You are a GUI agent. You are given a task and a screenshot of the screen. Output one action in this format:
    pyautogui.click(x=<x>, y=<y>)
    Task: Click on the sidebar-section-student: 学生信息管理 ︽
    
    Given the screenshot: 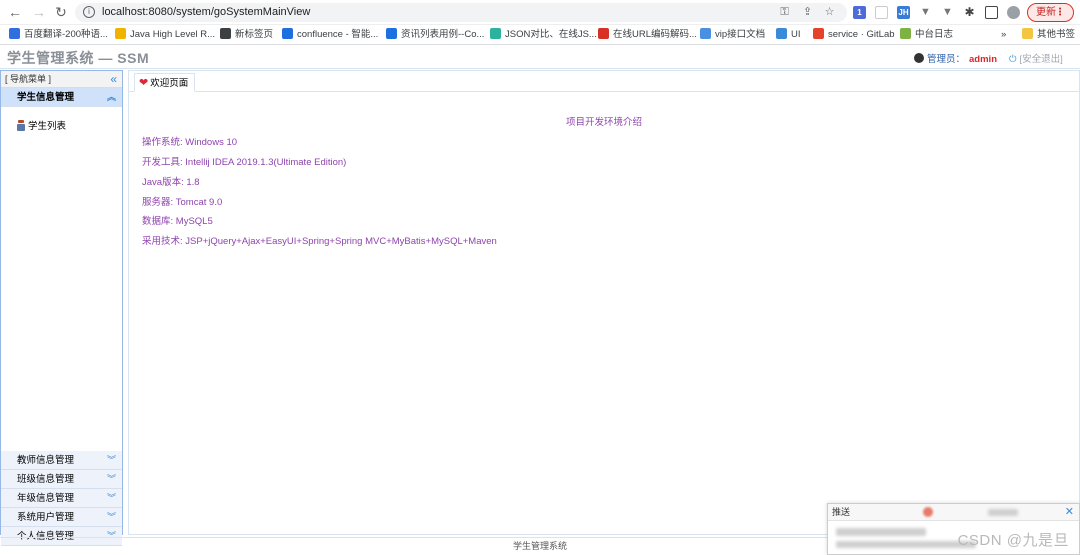 What is the action you would take?
    pyautogui.click(x=61, y=97)
    